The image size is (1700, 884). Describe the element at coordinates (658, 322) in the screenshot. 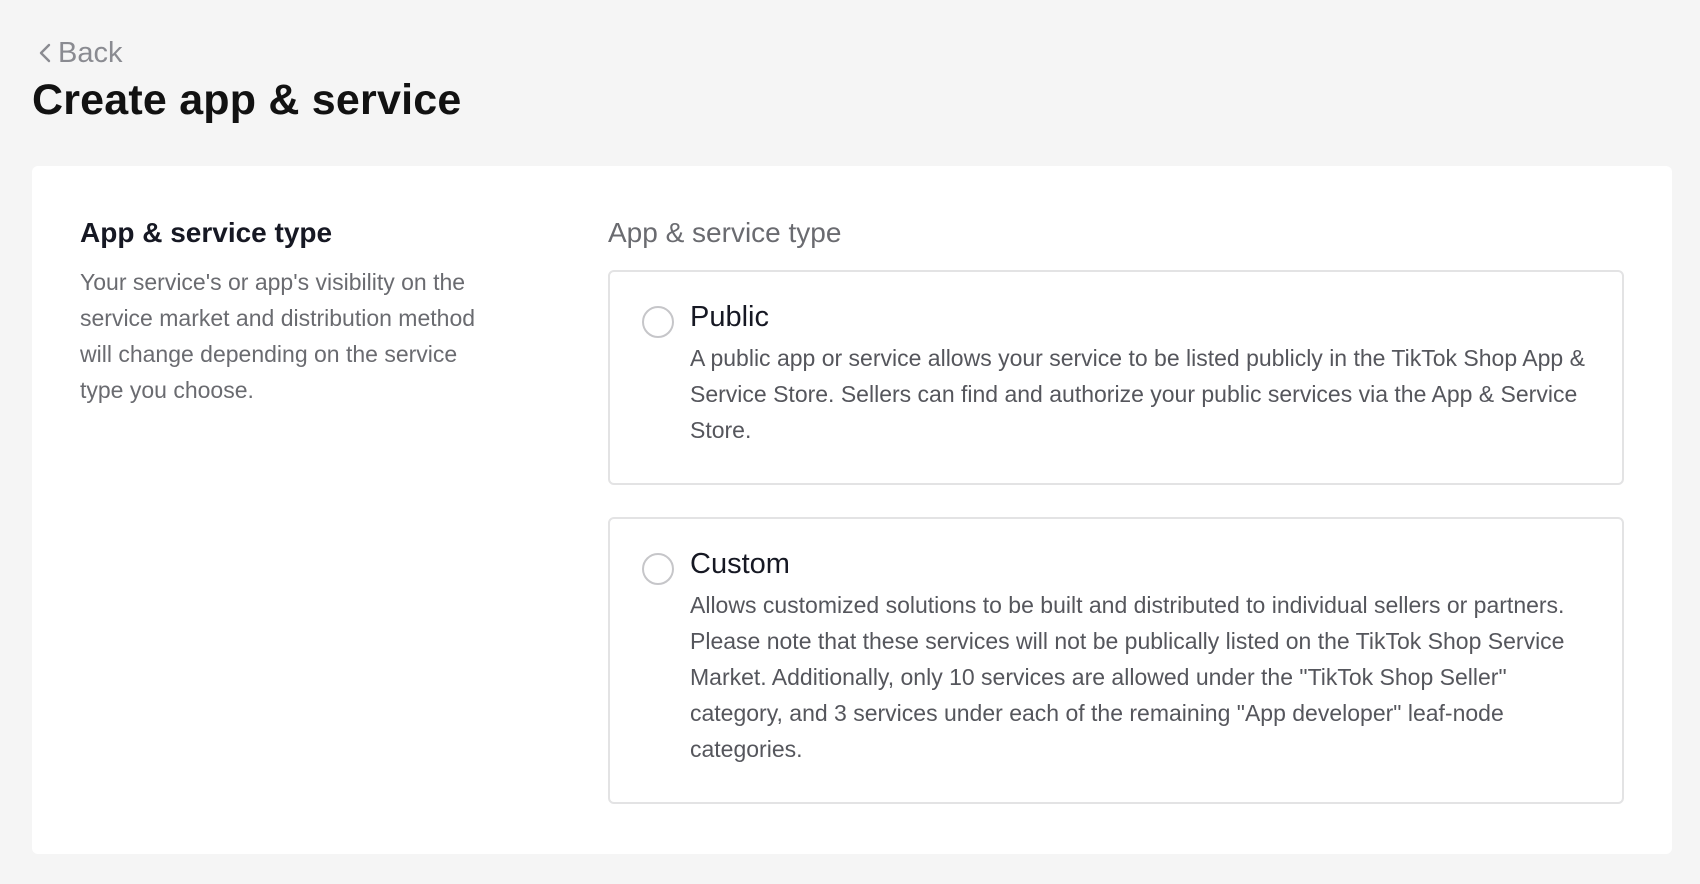

I see `radio-public` at that location.